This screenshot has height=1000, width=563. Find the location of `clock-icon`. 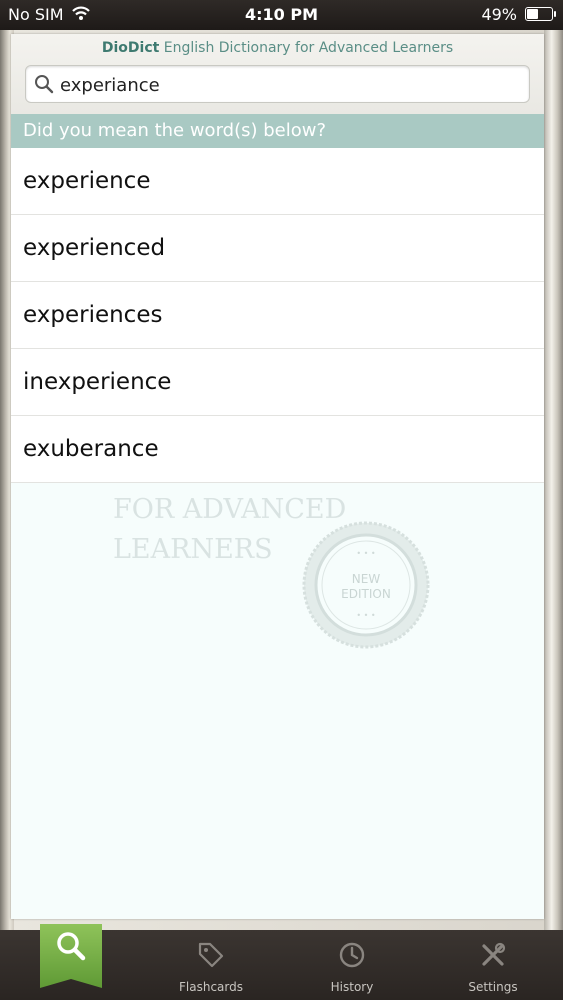

clock-icon is located at coordinates (352, 955).